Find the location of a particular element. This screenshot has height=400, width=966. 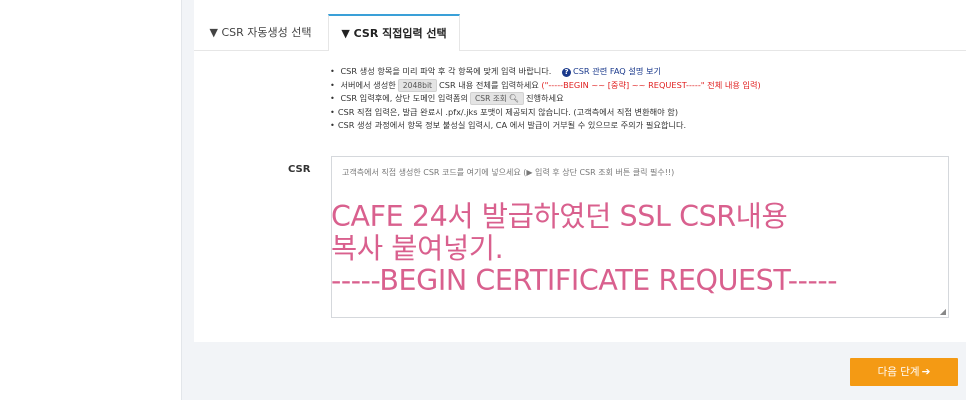

faq-link: ? CSR 관련 FAQ 설명 보기 is located at coordinates (612, 71).